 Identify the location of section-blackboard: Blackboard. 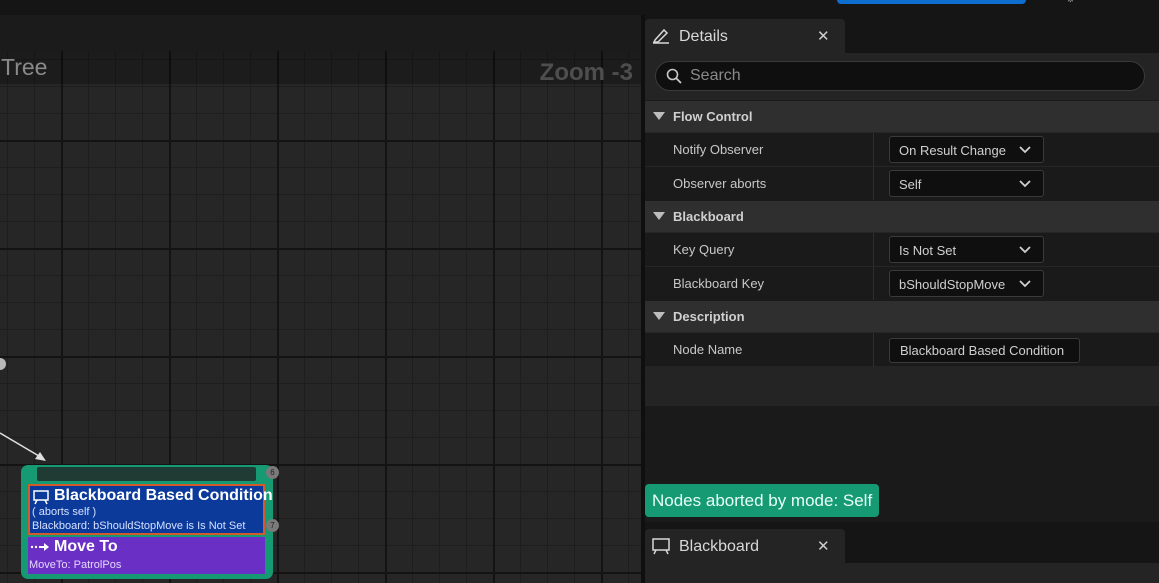
(902, 216).